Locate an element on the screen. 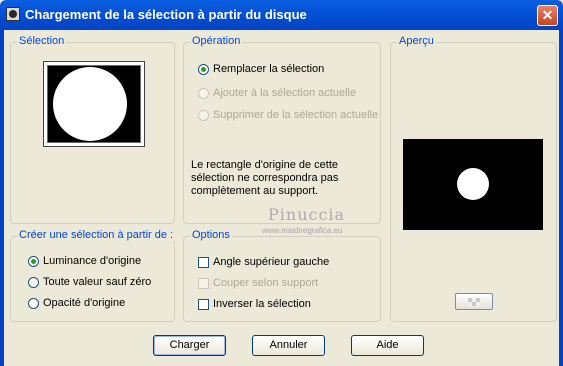  radio-any-non-zero: Toute valeur sauf zéro is located at coordinates (89, 283).